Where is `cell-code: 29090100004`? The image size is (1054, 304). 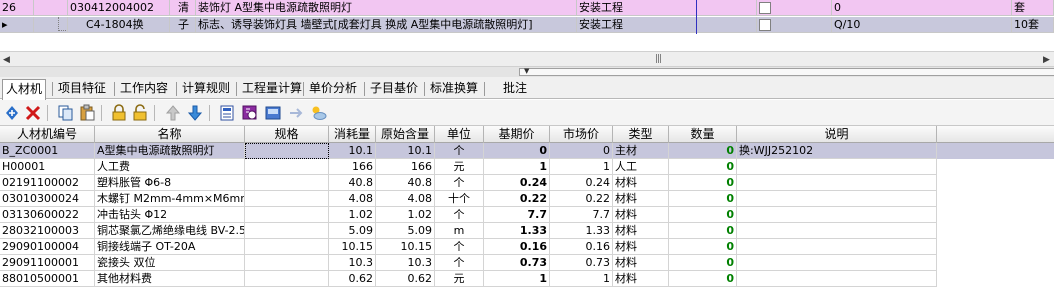 cell-code: 29090100004 is located at coordinates (47, 247).